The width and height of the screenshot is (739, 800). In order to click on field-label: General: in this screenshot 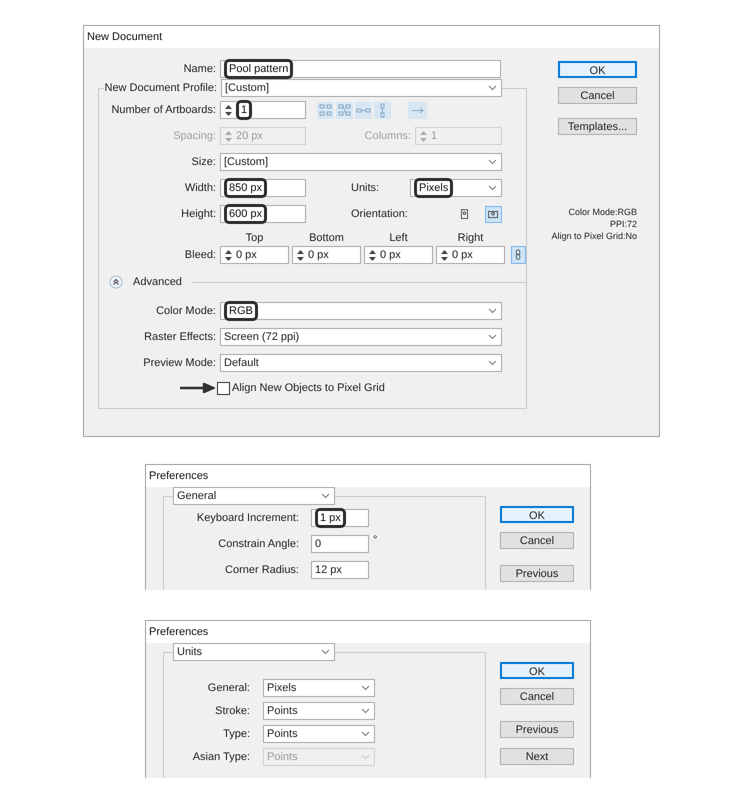, I will do `click(228, 688)`.